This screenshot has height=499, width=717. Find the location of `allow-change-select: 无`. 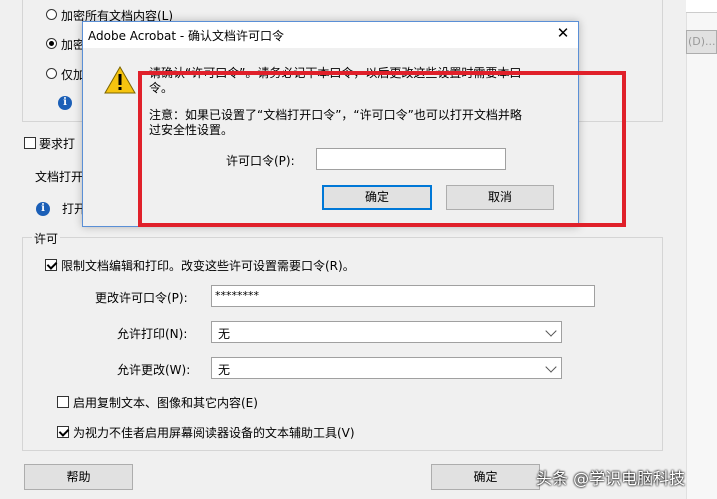

allow-change-select: 无 is located at coordinates (386, 368).